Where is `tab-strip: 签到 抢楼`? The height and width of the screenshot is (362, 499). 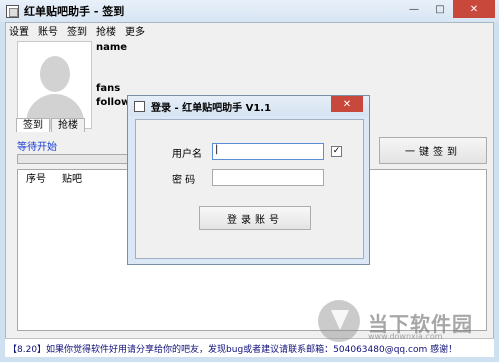 tab-strip: 签到 抢楼 is located at coordinates (51, 125).